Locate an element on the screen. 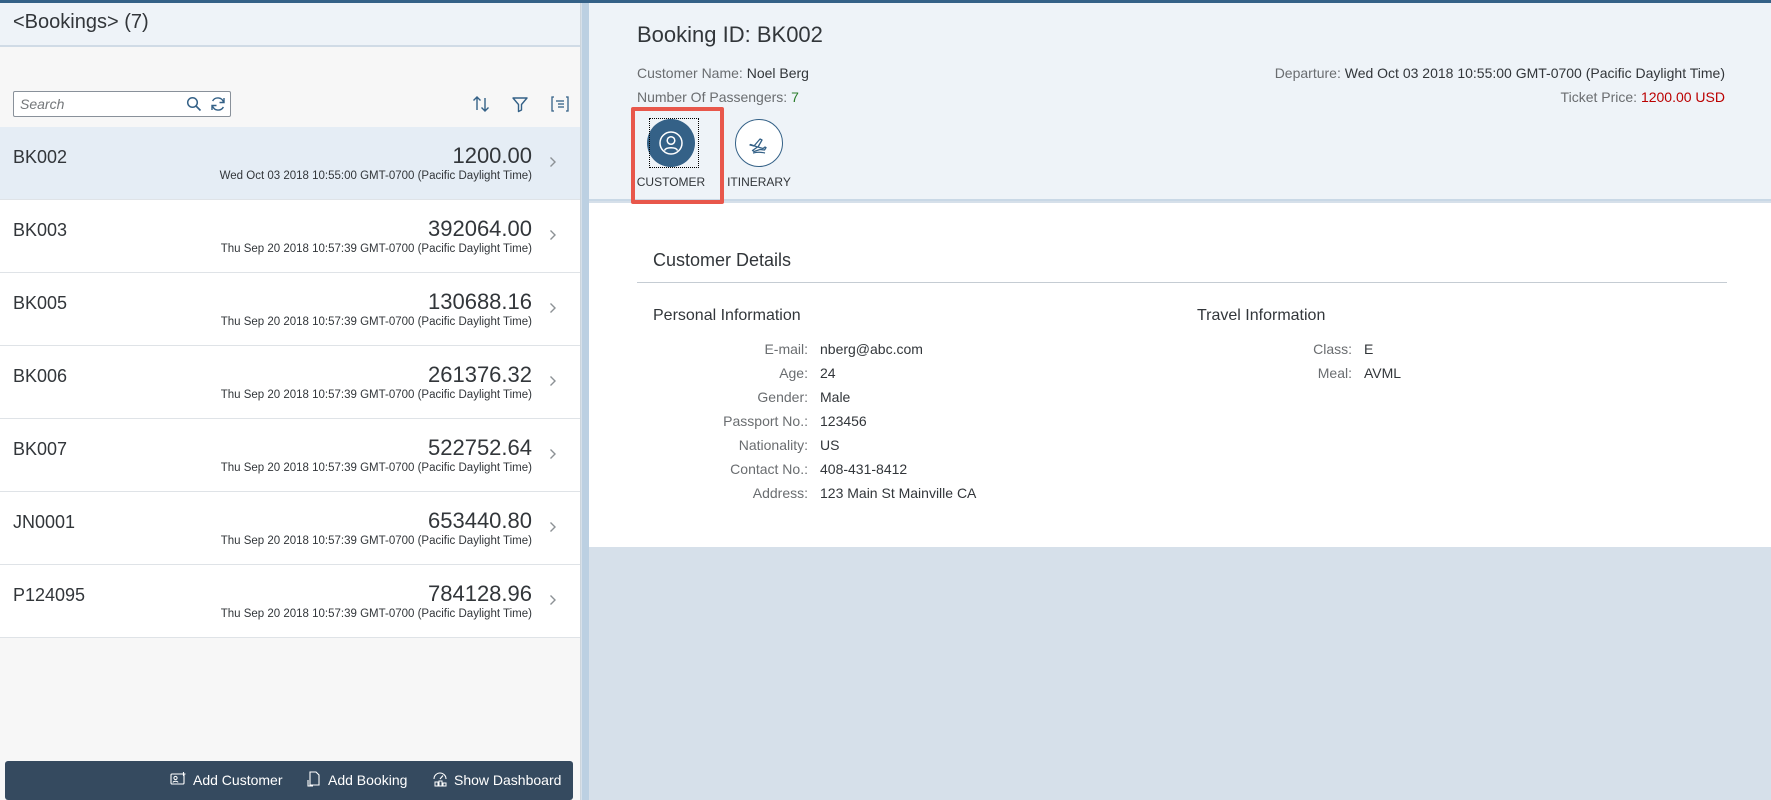 Image resolution: width=1771 pixels, height=800 pixels. personal-info-title: Personal Information is located at coordinates (727, 315).